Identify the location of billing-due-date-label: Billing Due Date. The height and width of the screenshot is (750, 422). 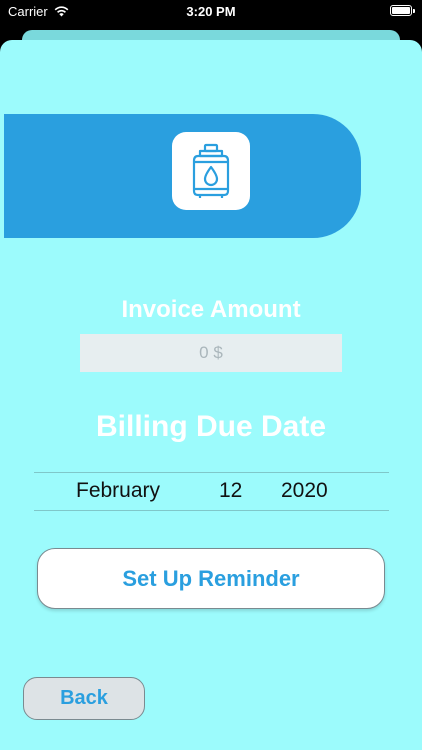
(211, 426).